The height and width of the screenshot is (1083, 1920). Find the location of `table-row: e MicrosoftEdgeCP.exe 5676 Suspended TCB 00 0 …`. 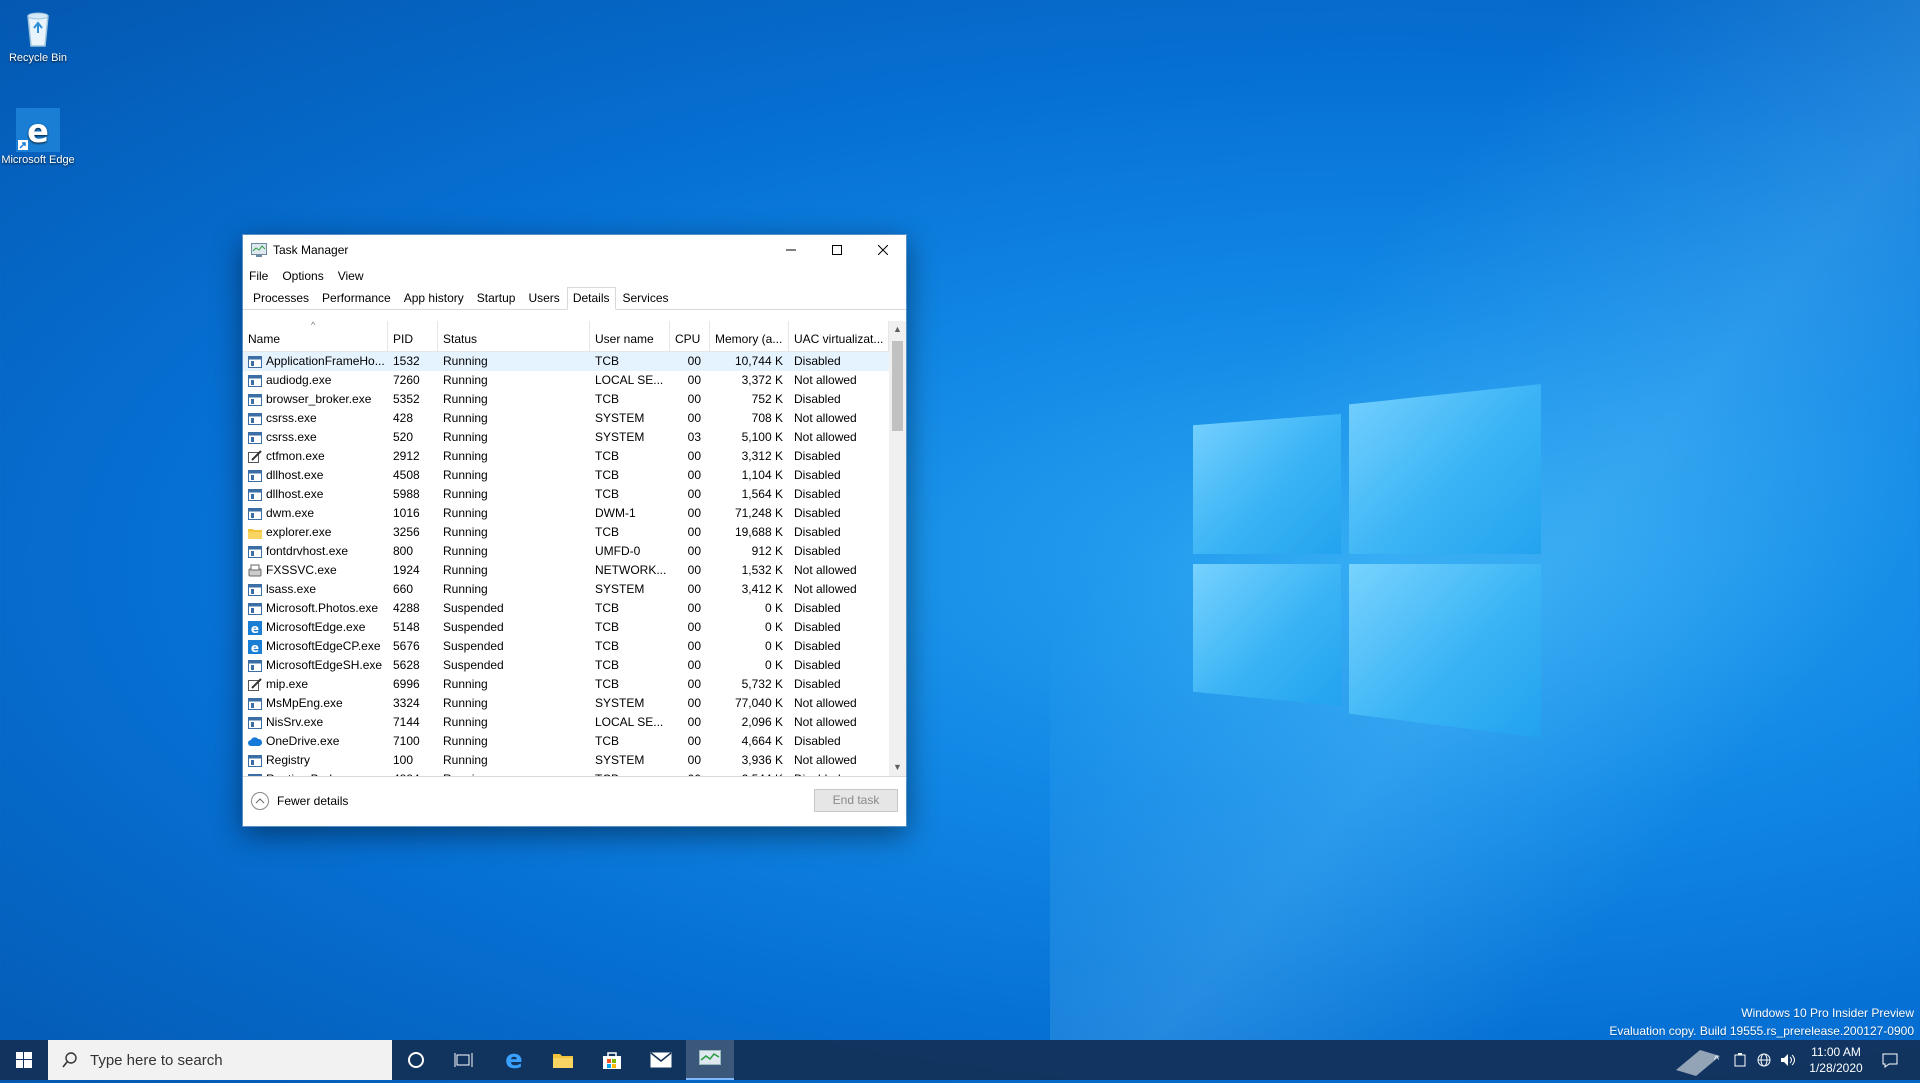

table-row: e MicrosoftEdgeCP.exe 5676 Suspended TCB 00 0 … is located at coordinates (566, 646).